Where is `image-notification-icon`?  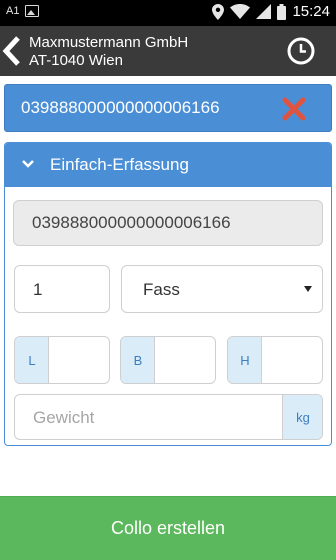 image-notification-icon is located at coordinates (32, 11).